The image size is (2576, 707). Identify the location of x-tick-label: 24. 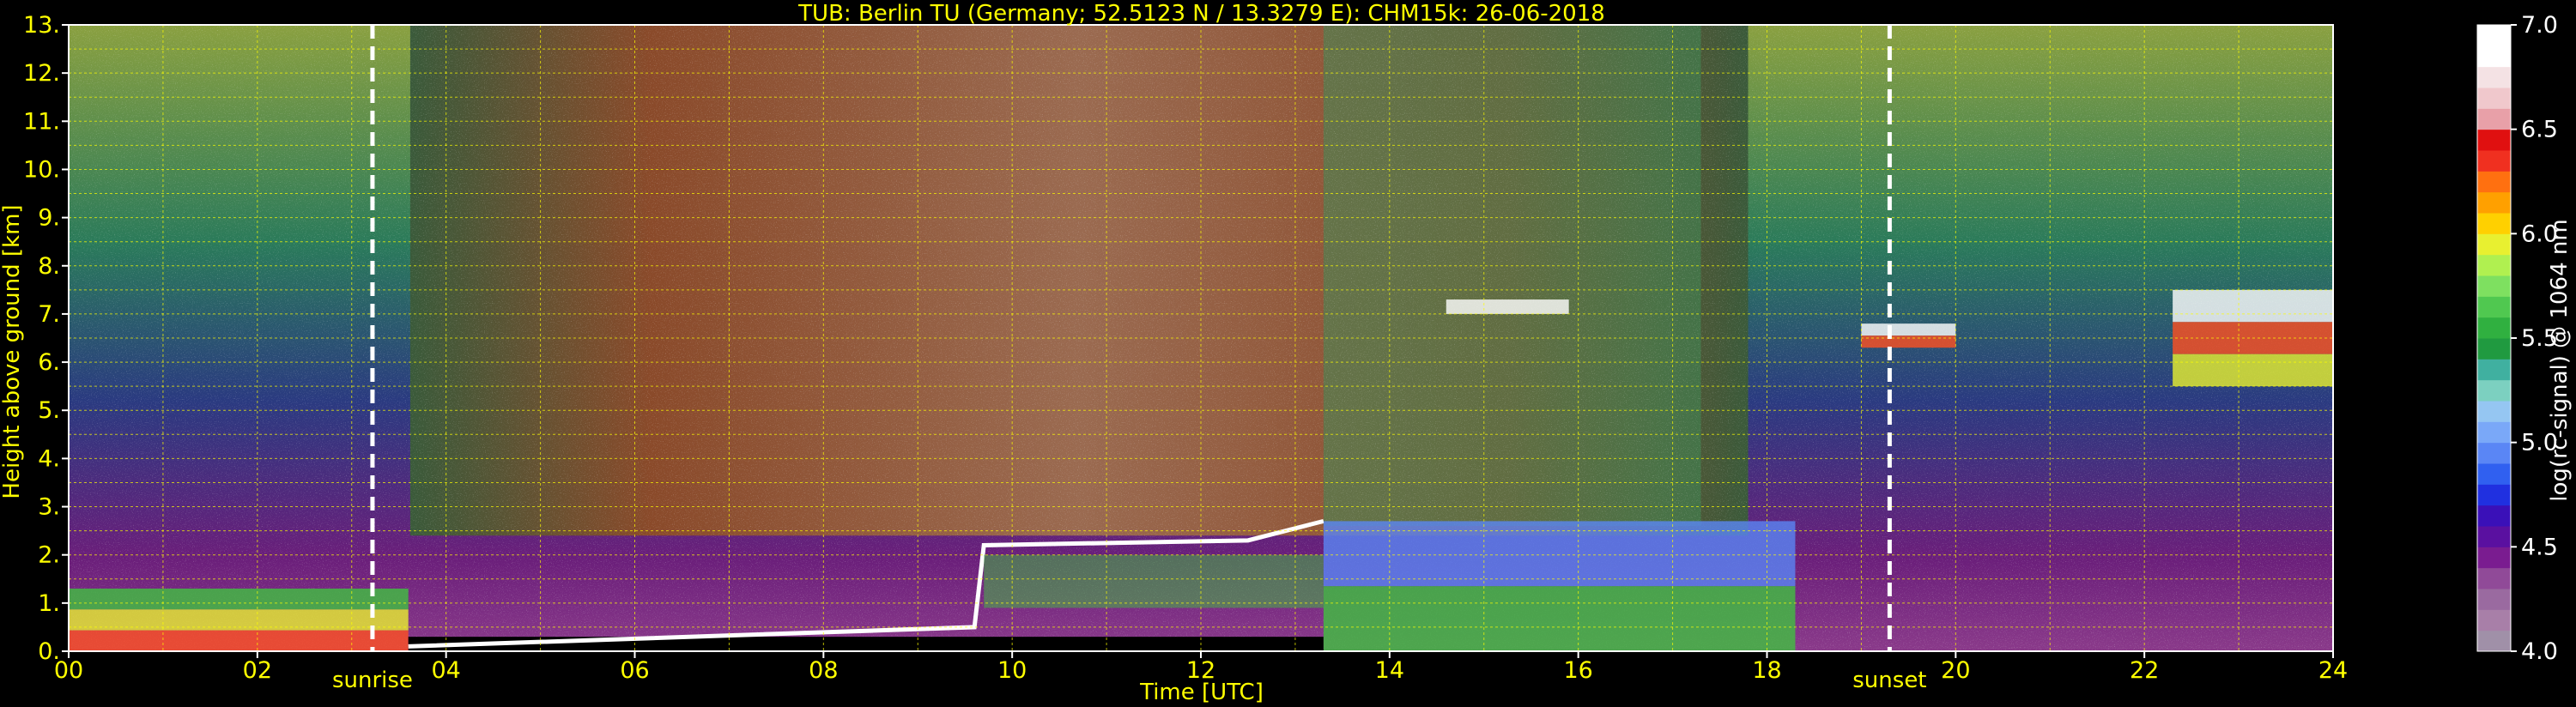
(2333, 670).